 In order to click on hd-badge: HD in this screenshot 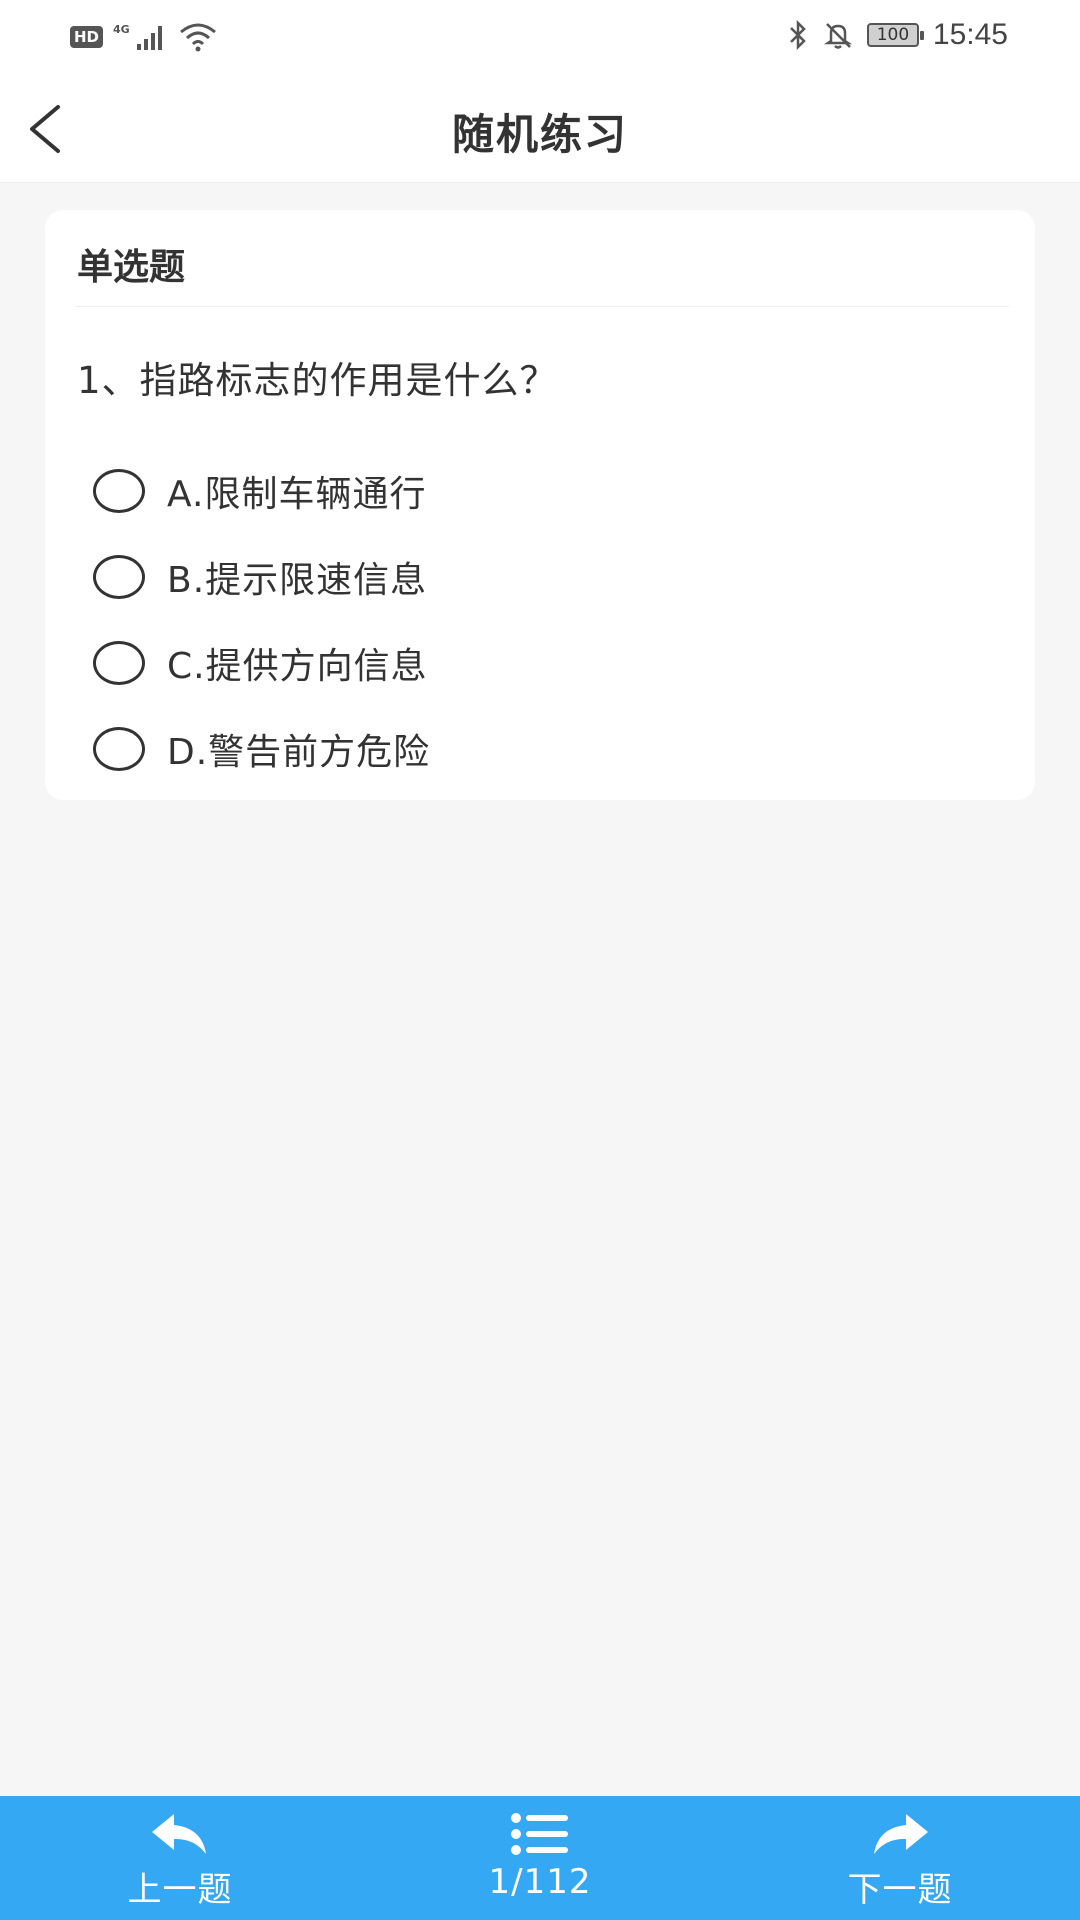, I will do `click(87, 37)`.